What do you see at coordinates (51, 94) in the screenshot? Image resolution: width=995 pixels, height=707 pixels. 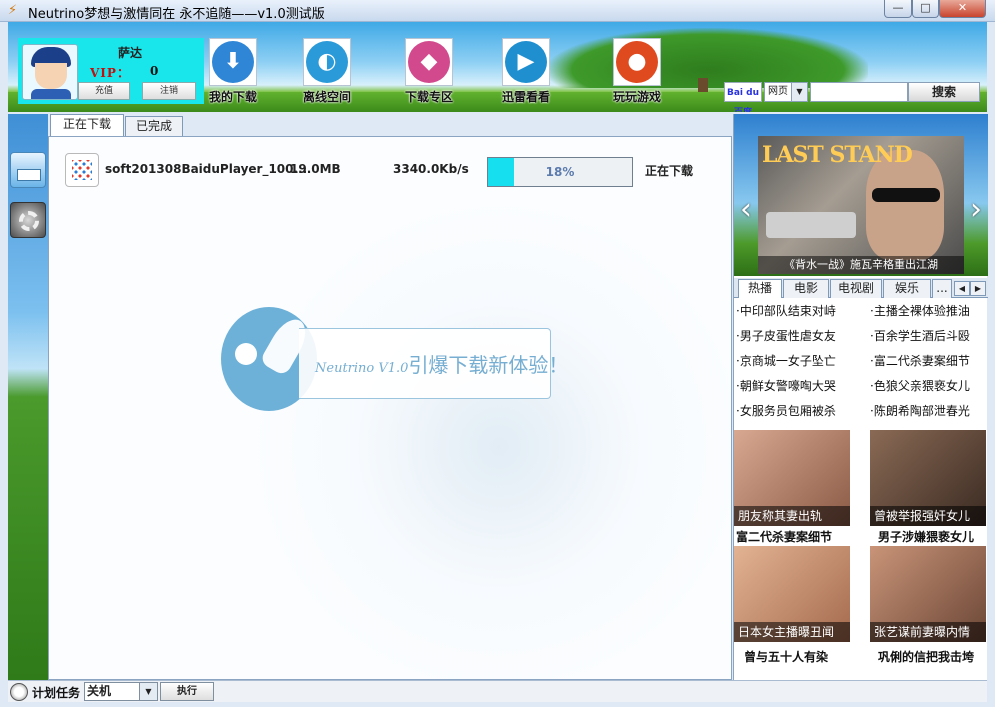 I see `body-icon` at bounding box center [51, 94].